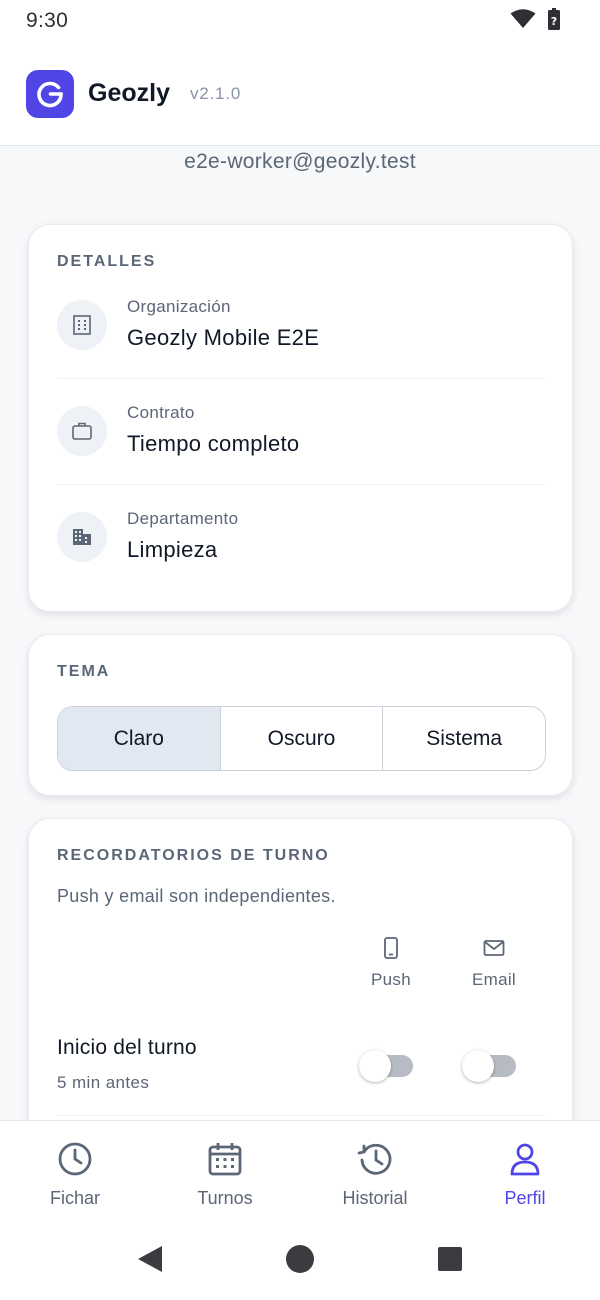 Image resolution: width=600 pixels, height=1300 pixels. Describe the element at coordinates (47, 20) in the screenshot. I see `status-time: 9:30` at that location.